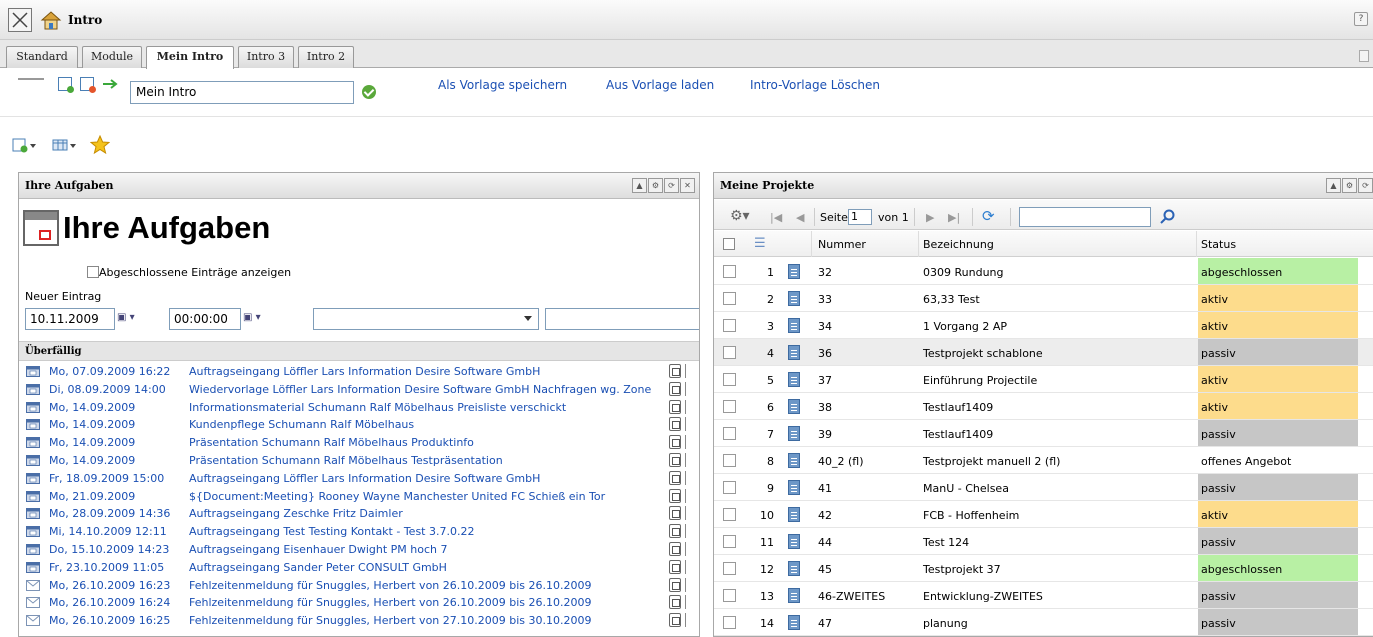  I want to click on table-row: 2 33 63,33 Test aktiv, so click(1043, 298).